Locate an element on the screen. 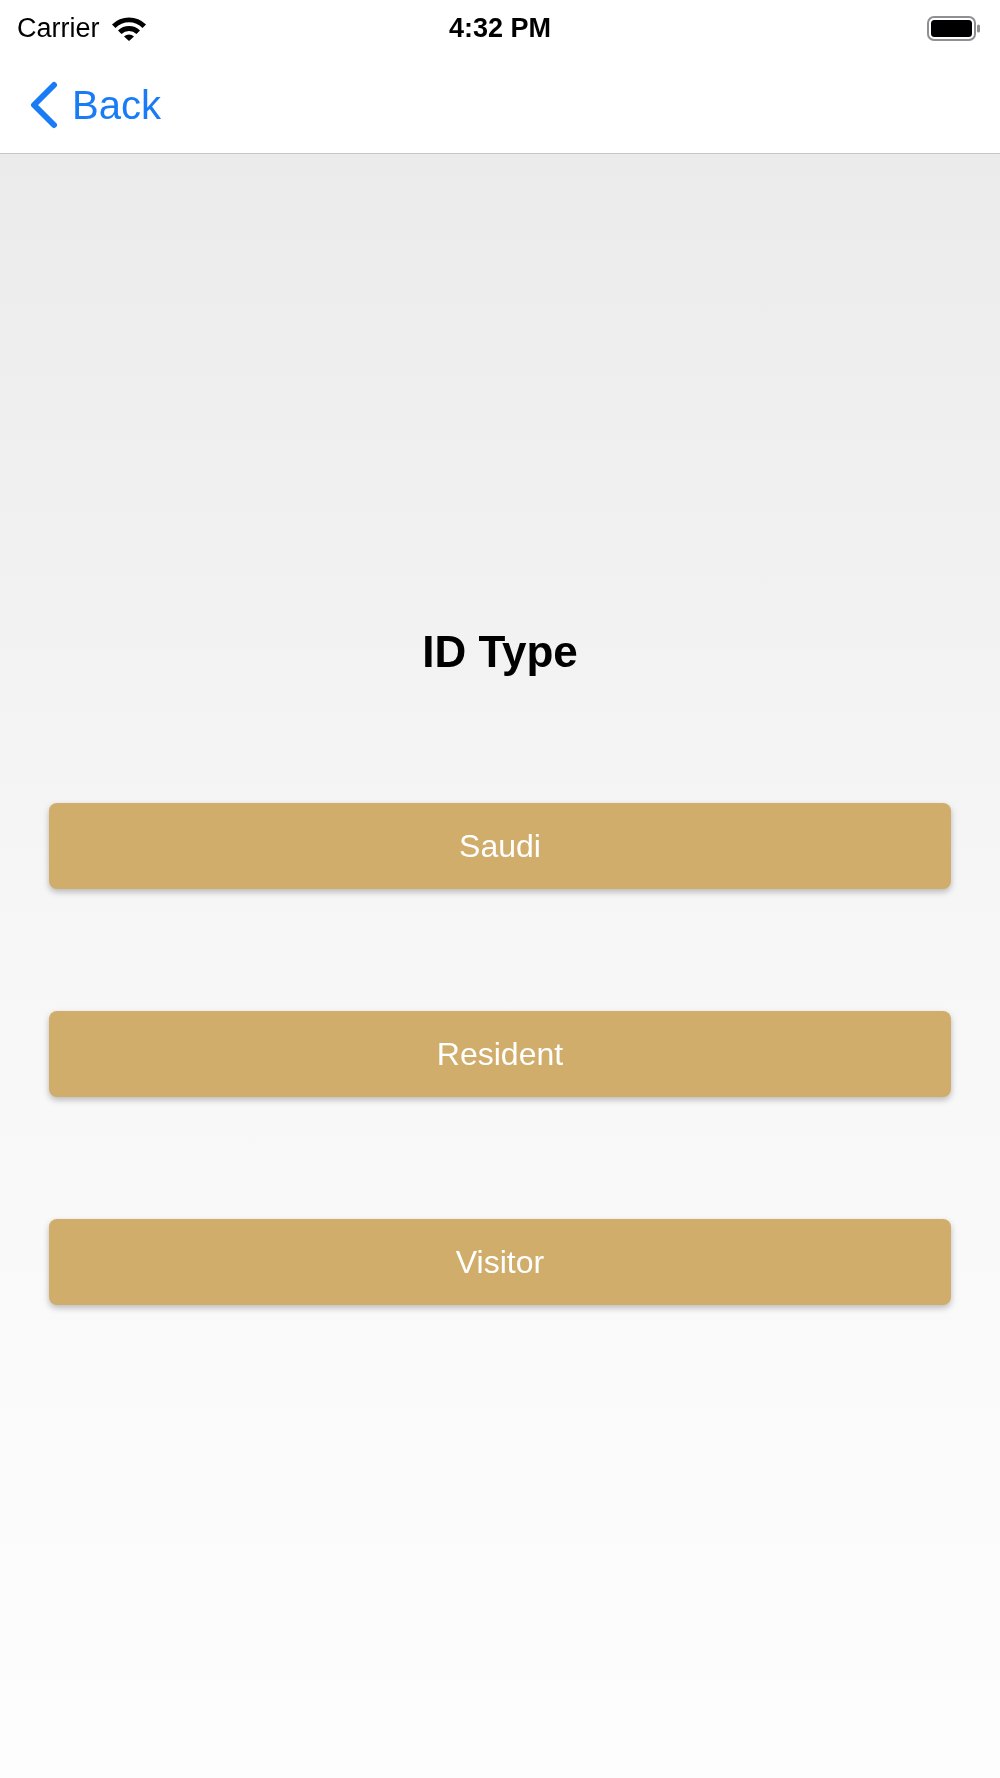 The image size is (1000, 1778). id-type-button: Resident is located at coordinates (500, 1054).